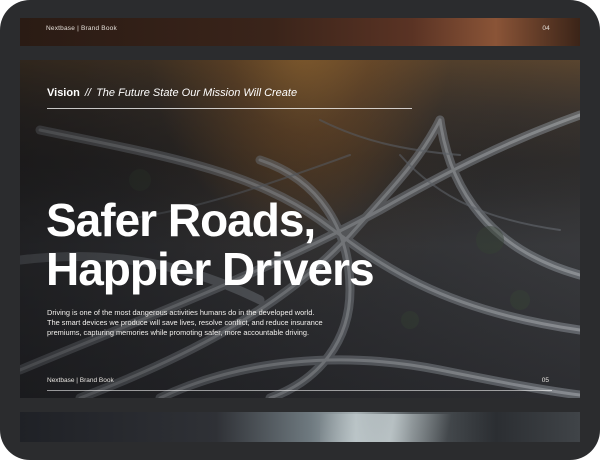 Image resolution: width=600 pixels, height=460 pixels. What do you see at coordinates (197, 93) in the screenshot?
I see `vision-subtitle: The Future State Our Mission Will Create` at bounding box center [197, 93].